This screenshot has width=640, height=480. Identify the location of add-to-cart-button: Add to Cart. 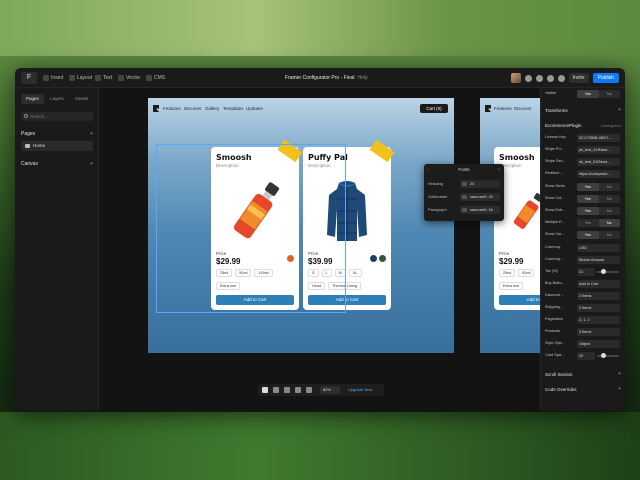
(519, 300).